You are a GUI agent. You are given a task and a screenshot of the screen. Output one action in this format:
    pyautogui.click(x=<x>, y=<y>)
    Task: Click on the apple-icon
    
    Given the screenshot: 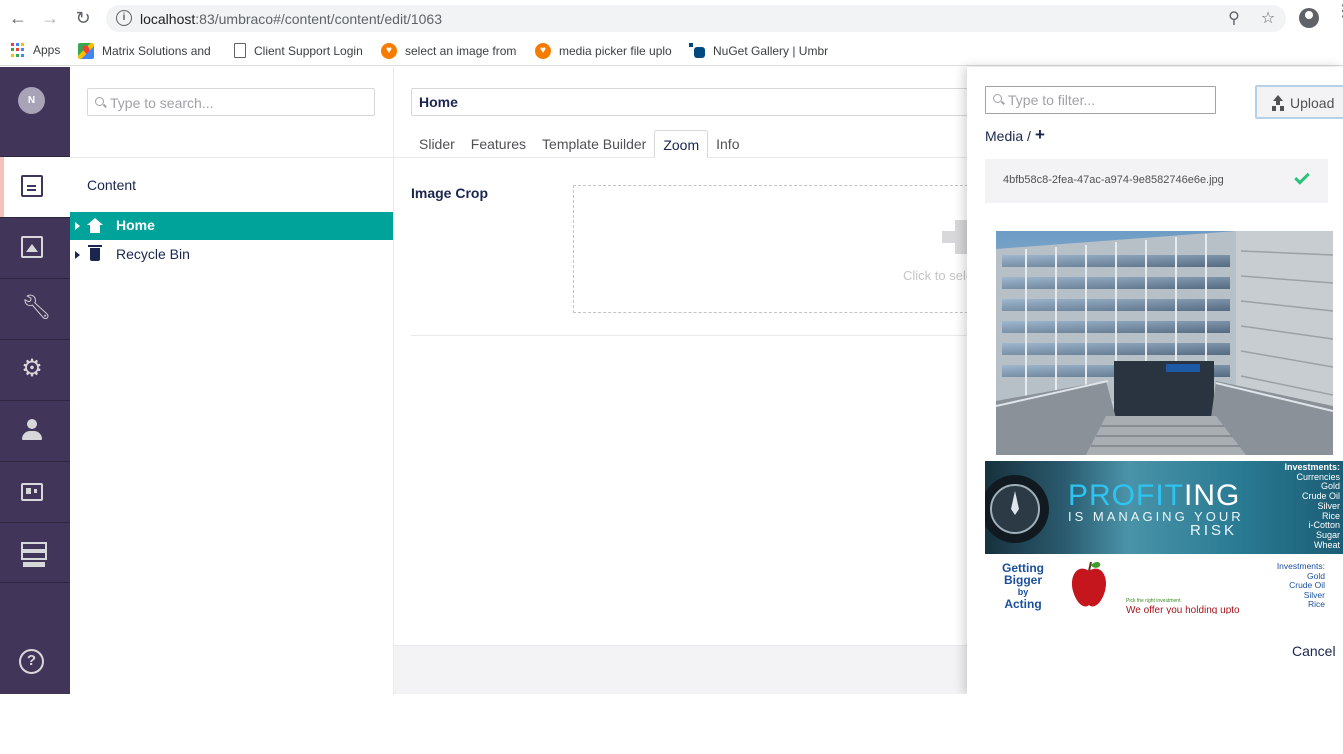 What is the action you would take?
    pyautogui.click(x=1089, y=584)
    